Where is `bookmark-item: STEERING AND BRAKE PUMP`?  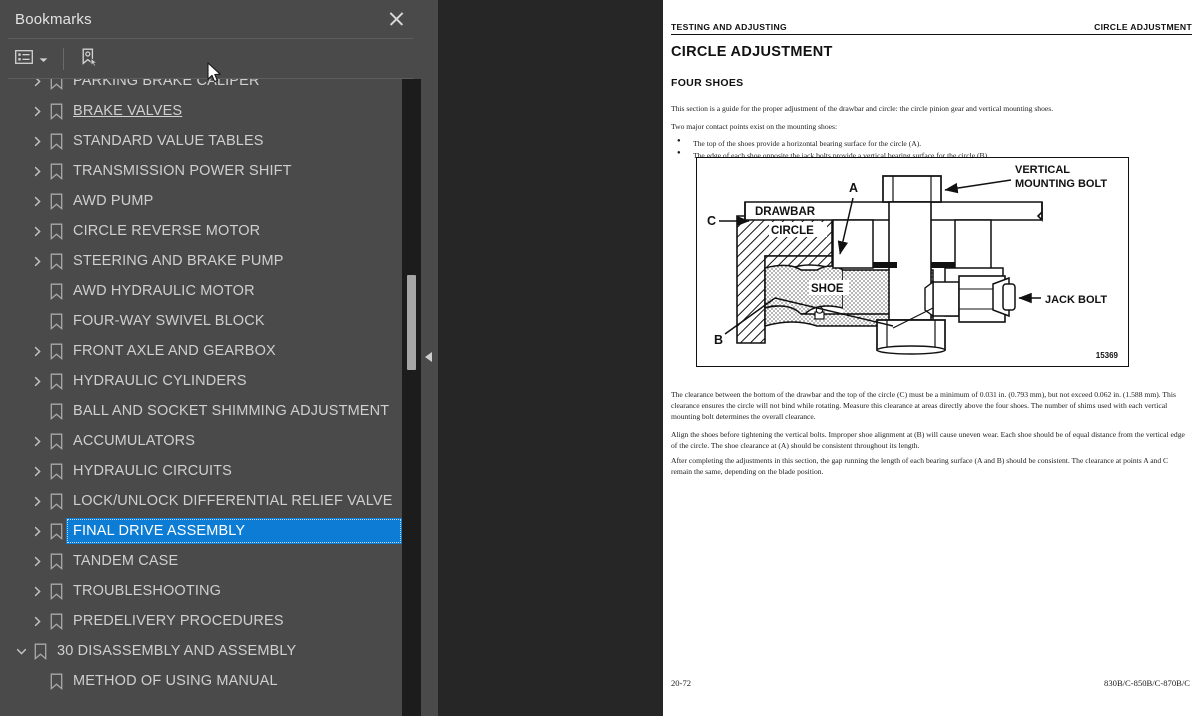 bookmark-item: STEERING AND BRAKE PUMP is located at coordinates (210, 261).